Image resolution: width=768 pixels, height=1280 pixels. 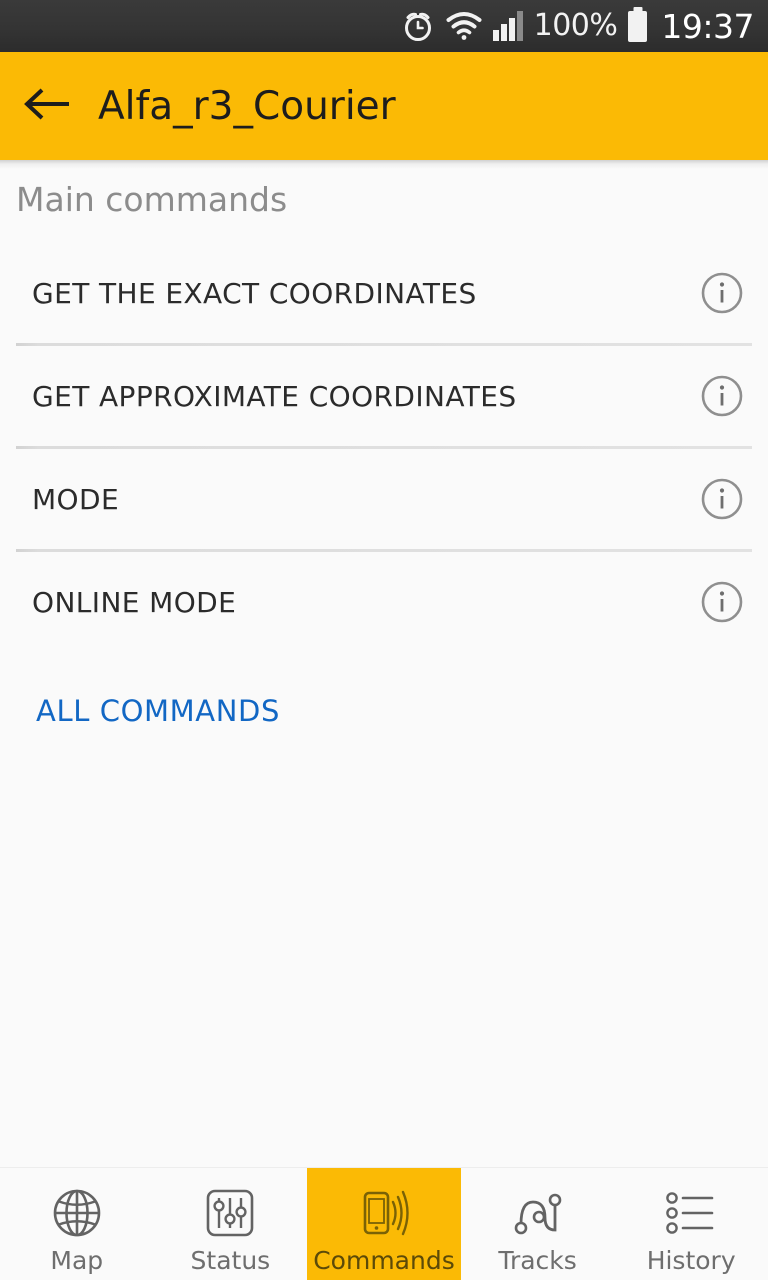 I want to click on sliders-icon, so click(x=230, y=1213).